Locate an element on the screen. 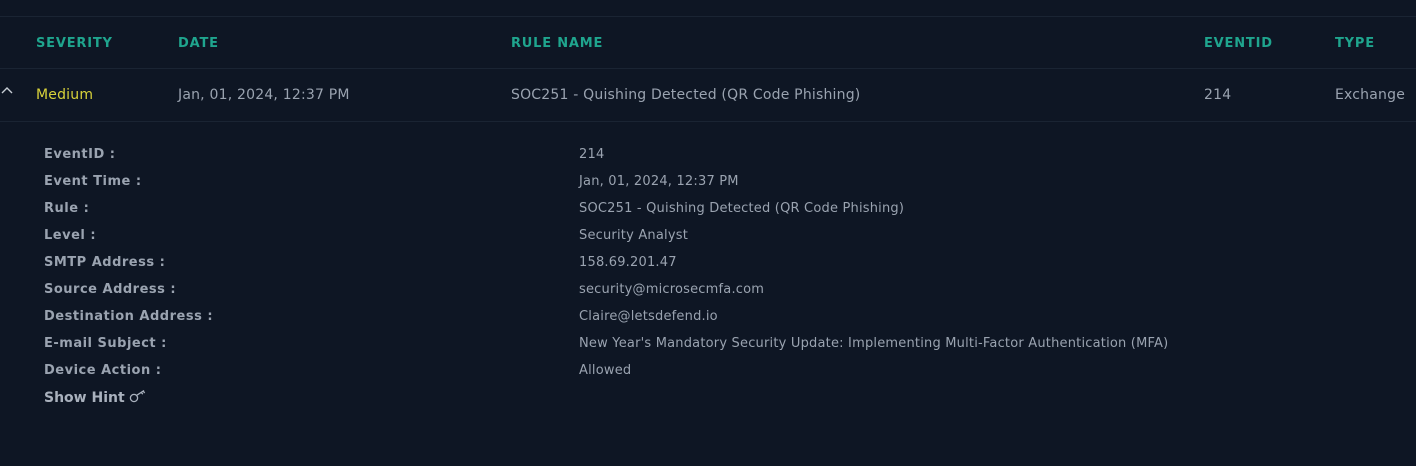 Image resolution: width=1416 pixels, height=466 pixels. detail-label: Event Time : is located at coordinates (93, 181).